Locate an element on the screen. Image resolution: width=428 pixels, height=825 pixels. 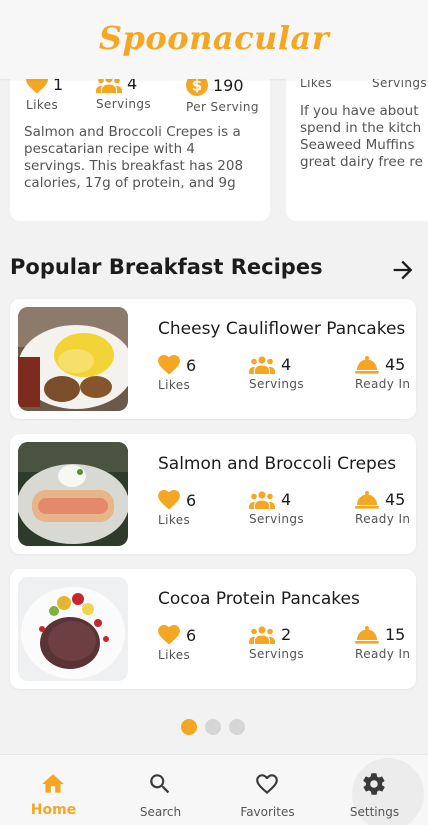
gear-icon is located at coordinates (374, 784).